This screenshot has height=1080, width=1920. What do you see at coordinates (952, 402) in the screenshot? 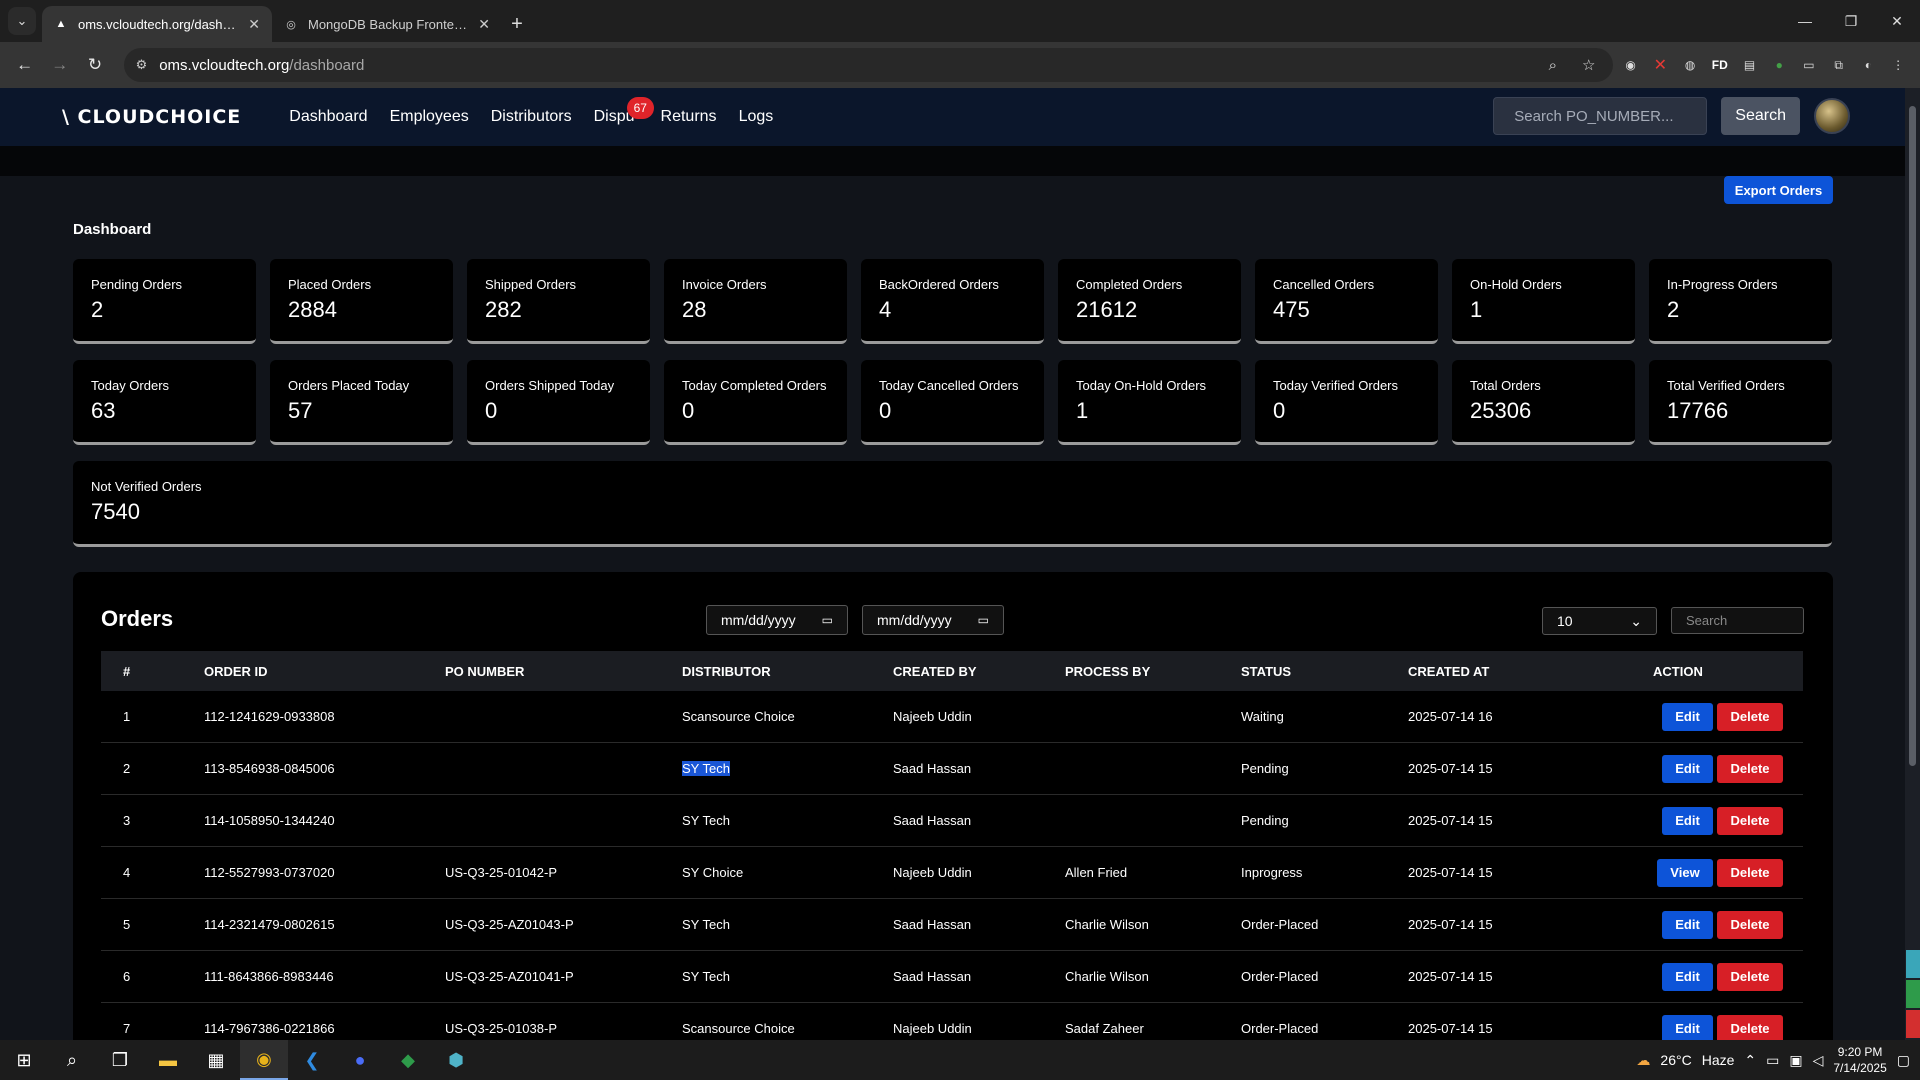
I see `stat-card-today-cancelled-orders: Today Cancelled Orders 0` at bounding box center [952, 402].